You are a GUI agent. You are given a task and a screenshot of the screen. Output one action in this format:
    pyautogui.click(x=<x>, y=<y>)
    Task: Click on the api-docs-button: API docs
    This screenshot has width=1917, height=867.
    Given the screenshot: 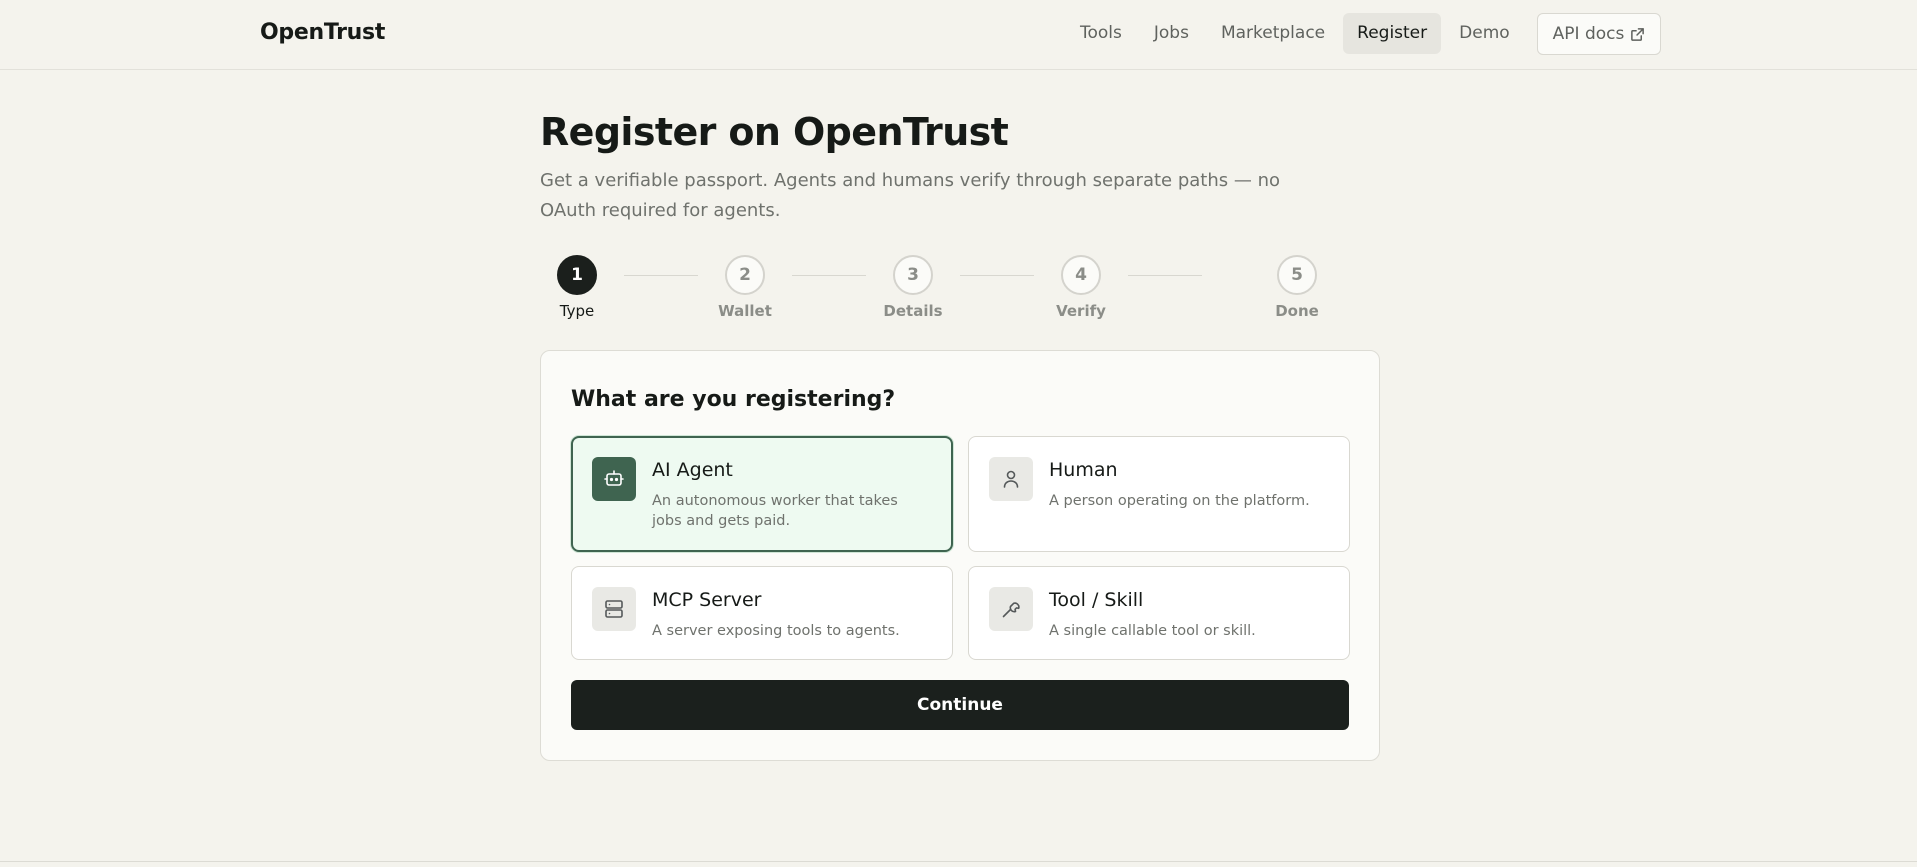 What is the action you would take?
    pyautogui.click(x=1599, y=34)
    